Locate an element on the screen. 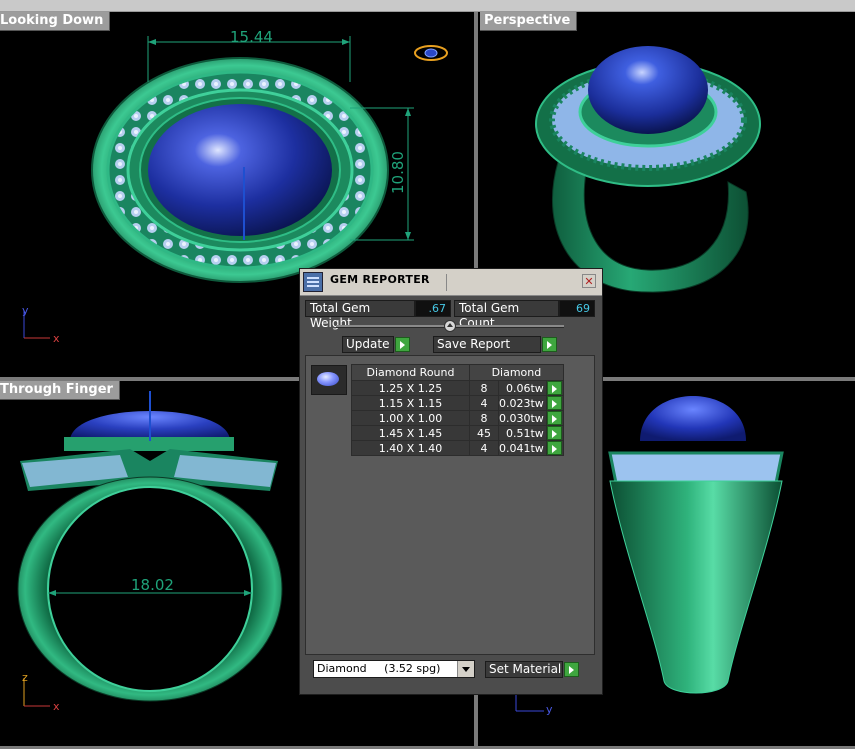 The width and height of the screenshot is (855, 749). axis-gizmo: y x is located at coordinates (41, 324).